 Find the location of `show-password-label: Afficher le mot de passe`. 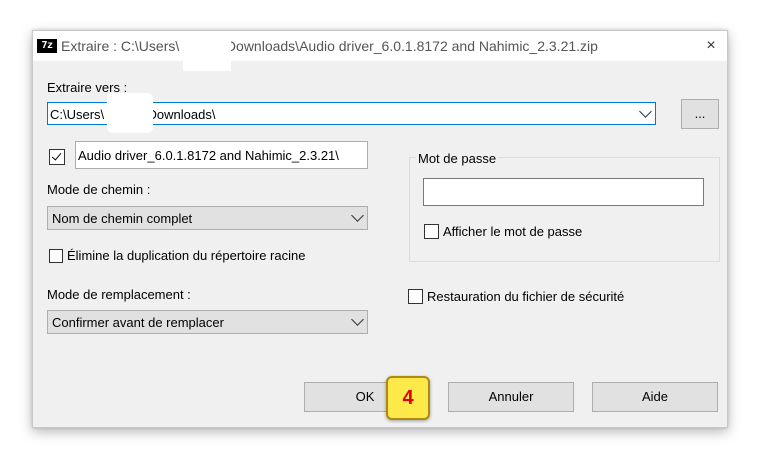

show-password-label: Afficher le mot de passe is located at coordinates (512, 231).